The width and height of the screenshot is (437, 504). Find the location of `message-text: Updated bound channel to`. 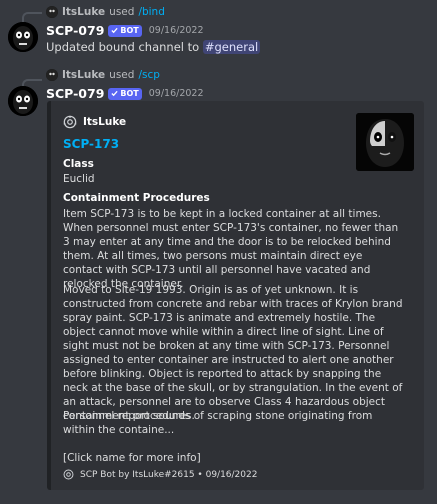

message-text: Updated bound channel to is located at coordinates (123, 47).